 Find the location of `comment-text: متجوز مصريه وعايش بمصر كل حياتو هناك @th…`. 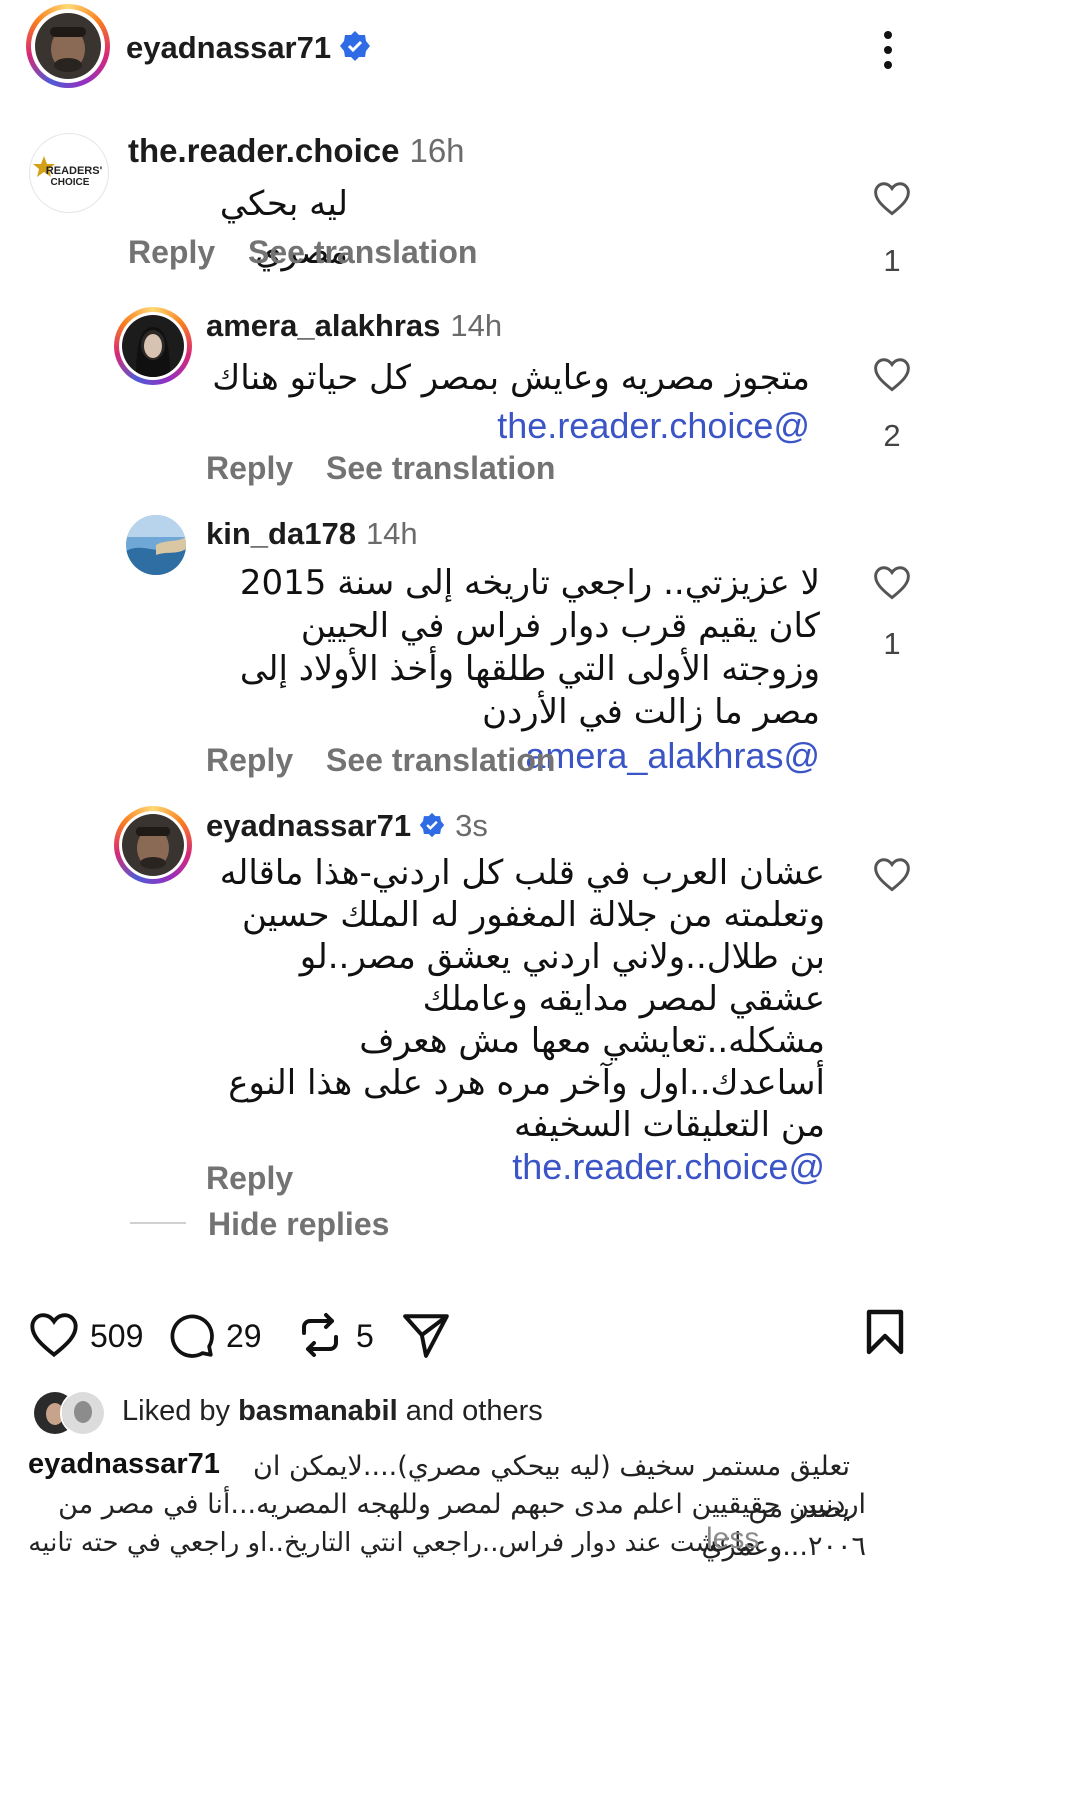

comment-text: متجوز مصريه وعايش بمصر كل حياتو هناك @th… is located at coordinates (511, 402).